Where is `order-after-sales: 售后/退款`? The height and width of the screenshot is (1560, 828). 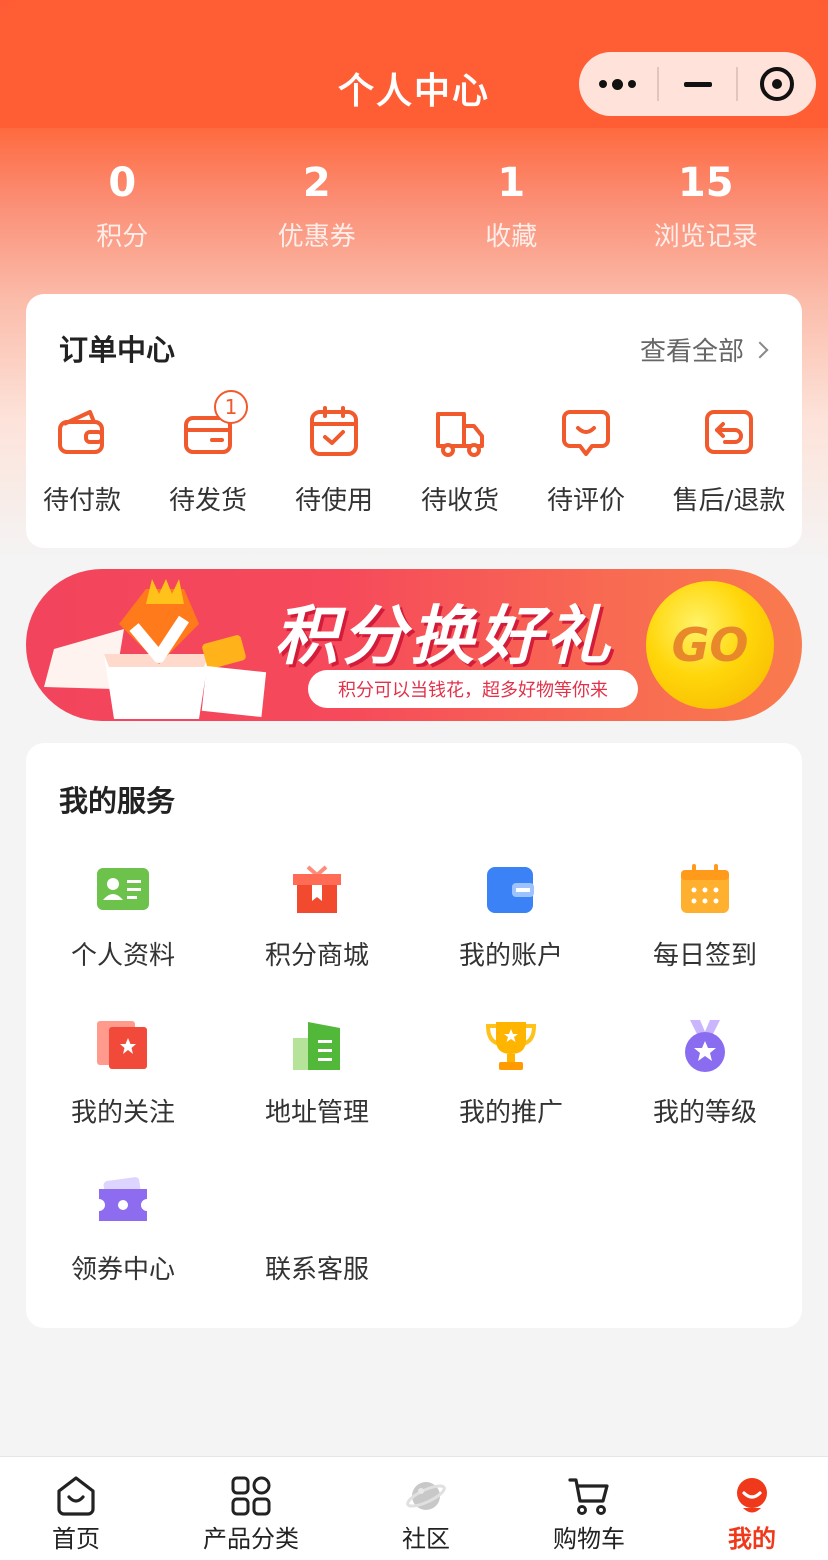
order-after-sales: 售后/退款 is located at coordinates (729, 460).